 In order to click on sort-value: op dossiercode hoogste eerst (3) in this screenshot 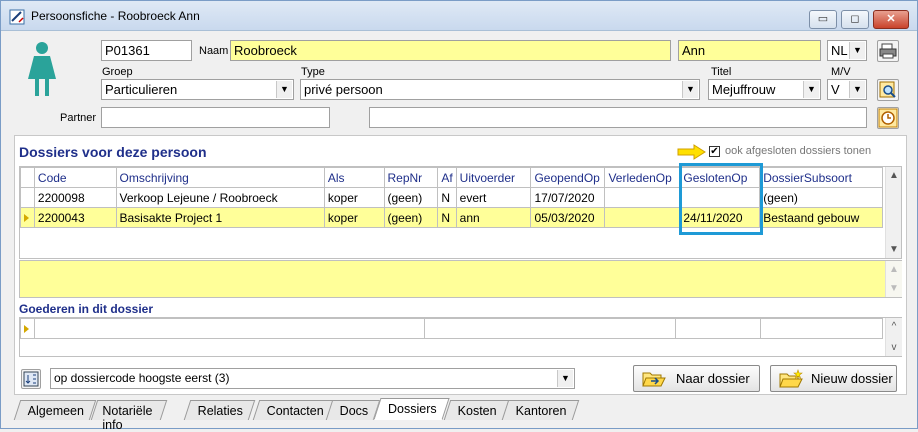, I will do `click(142, 378)`.